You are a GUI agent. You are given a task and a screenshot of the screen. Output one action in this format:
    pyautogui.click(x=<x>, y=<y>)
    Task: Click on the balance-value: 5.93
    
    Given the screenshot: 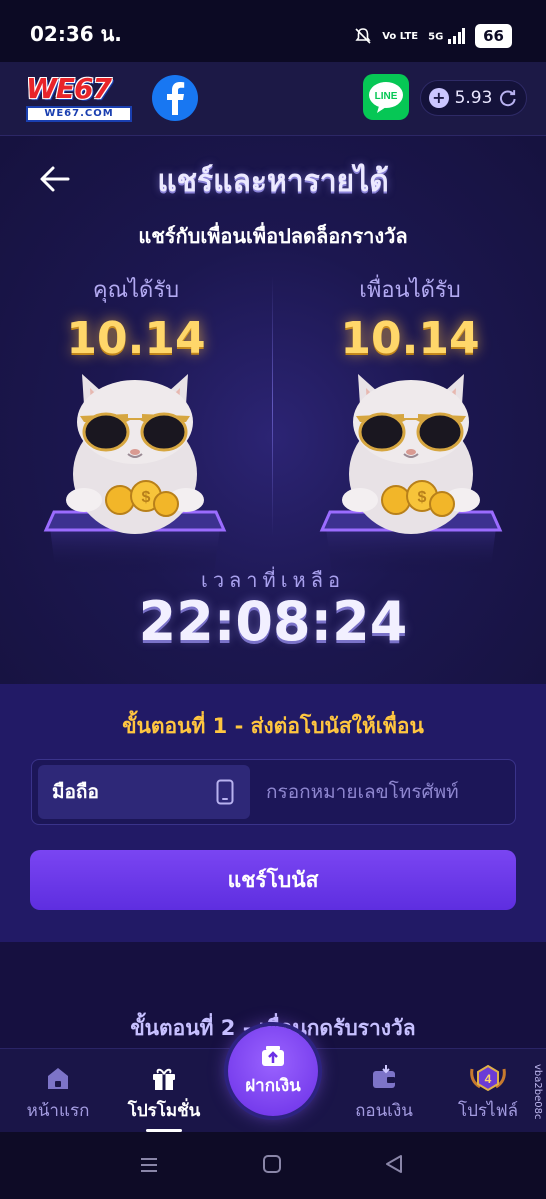 What is the action you would take?
    pyautogui.click(x=473, y=98)
    